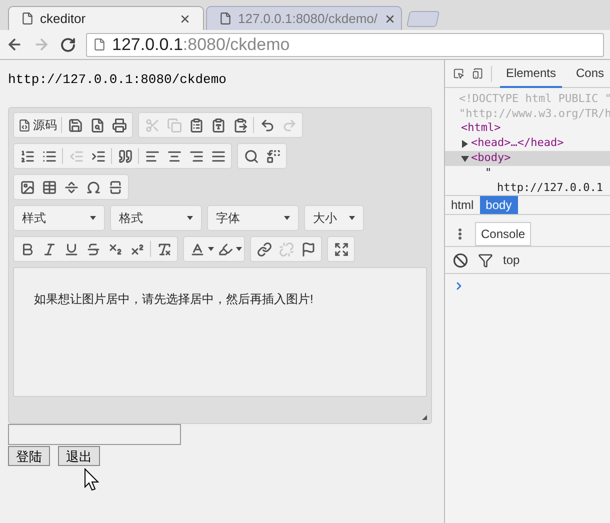 This screenshot has height=523, width=610. Describe the element at coordinates (534, 98) in the screenshot. I see `doctype-line: <!DOCTYPE html PUBLIC "` at that location.